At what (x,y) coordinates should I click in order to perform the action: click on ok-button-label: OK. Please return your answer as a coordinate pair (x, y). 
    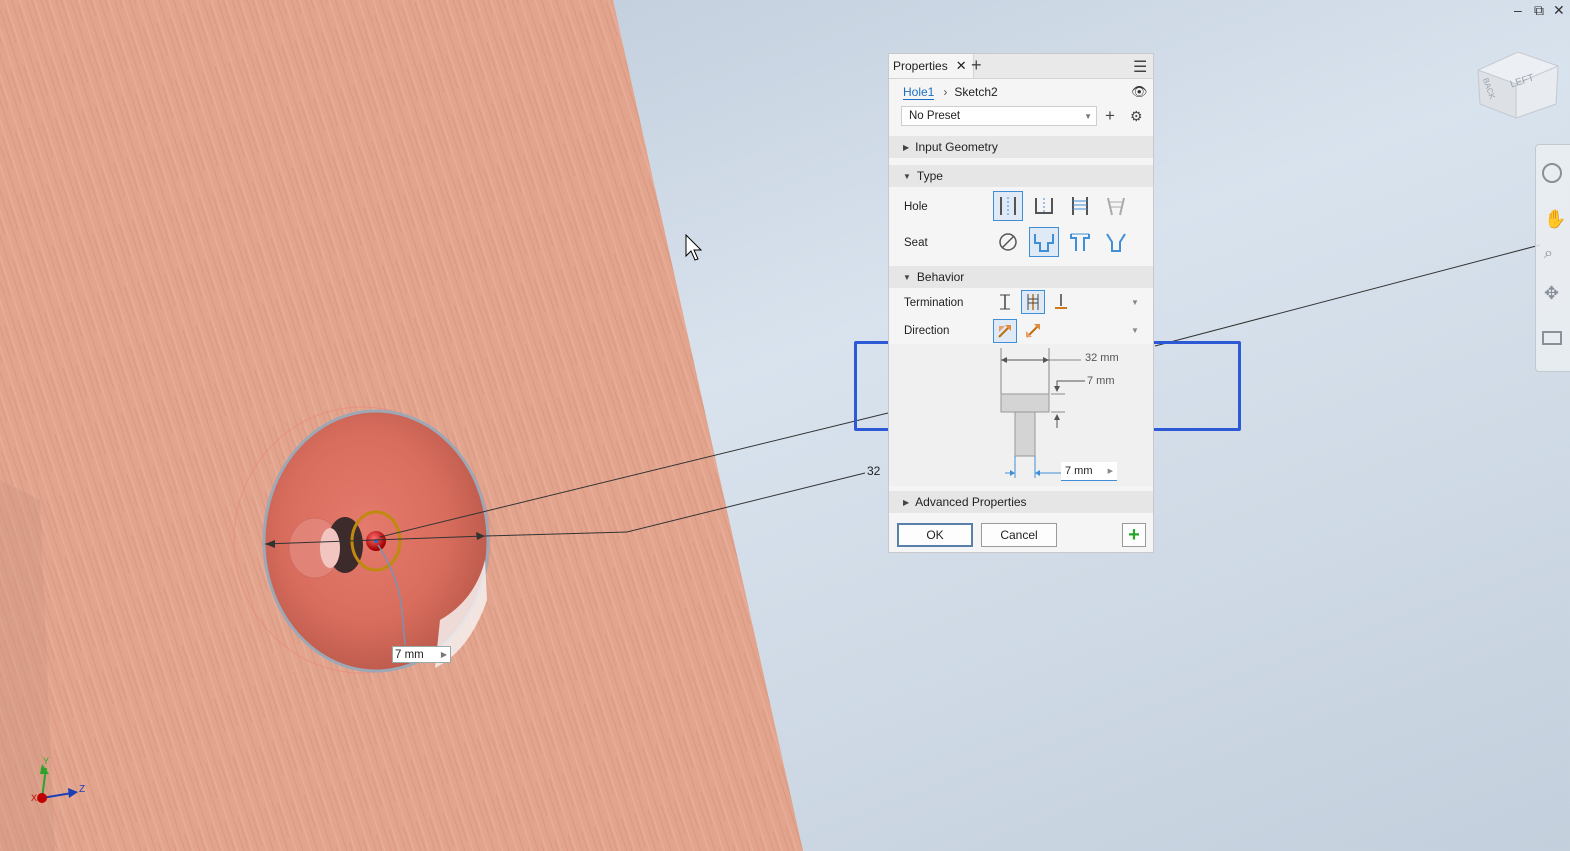
    Looking at the image, I should click on (935, 535).